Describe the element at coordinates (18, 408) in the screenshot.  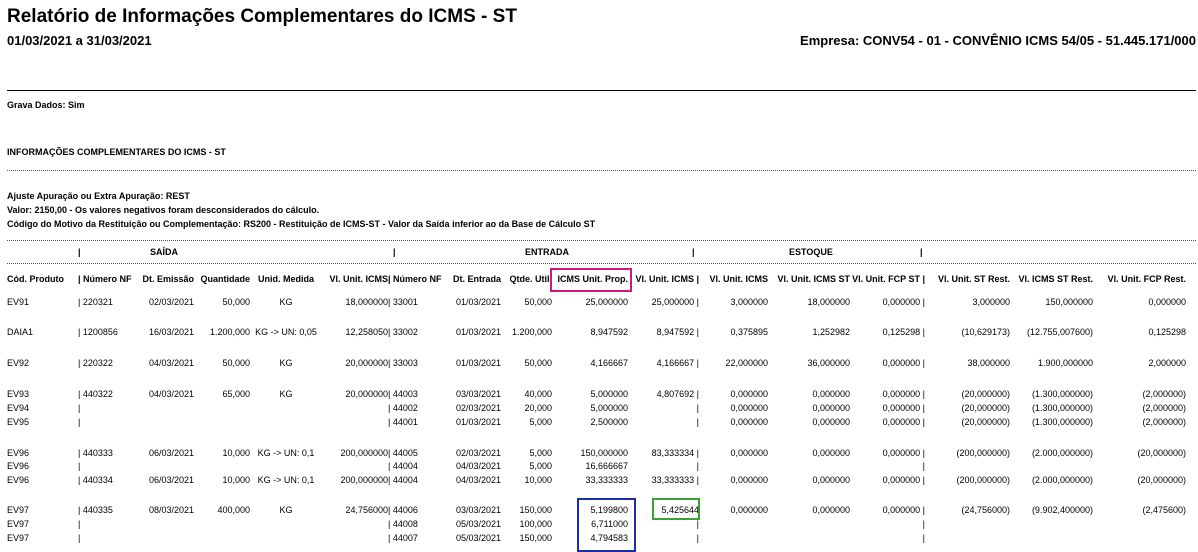
I see `table-cell: EV94` at that location.